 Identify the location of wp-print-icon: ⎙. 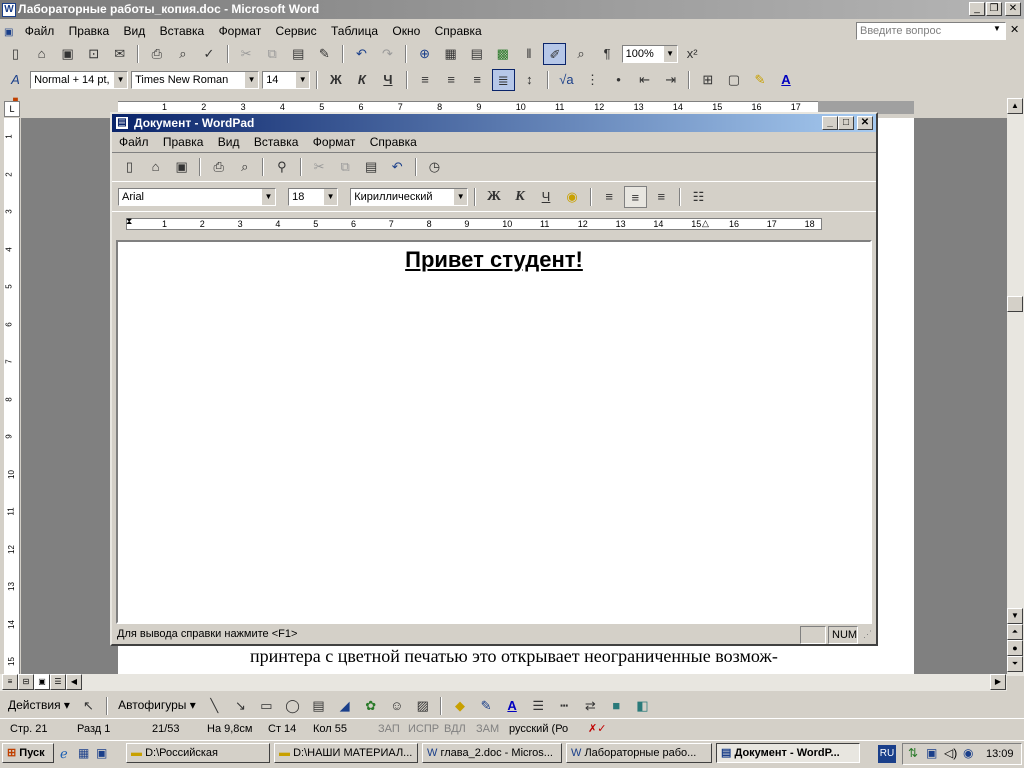
(218, 167).